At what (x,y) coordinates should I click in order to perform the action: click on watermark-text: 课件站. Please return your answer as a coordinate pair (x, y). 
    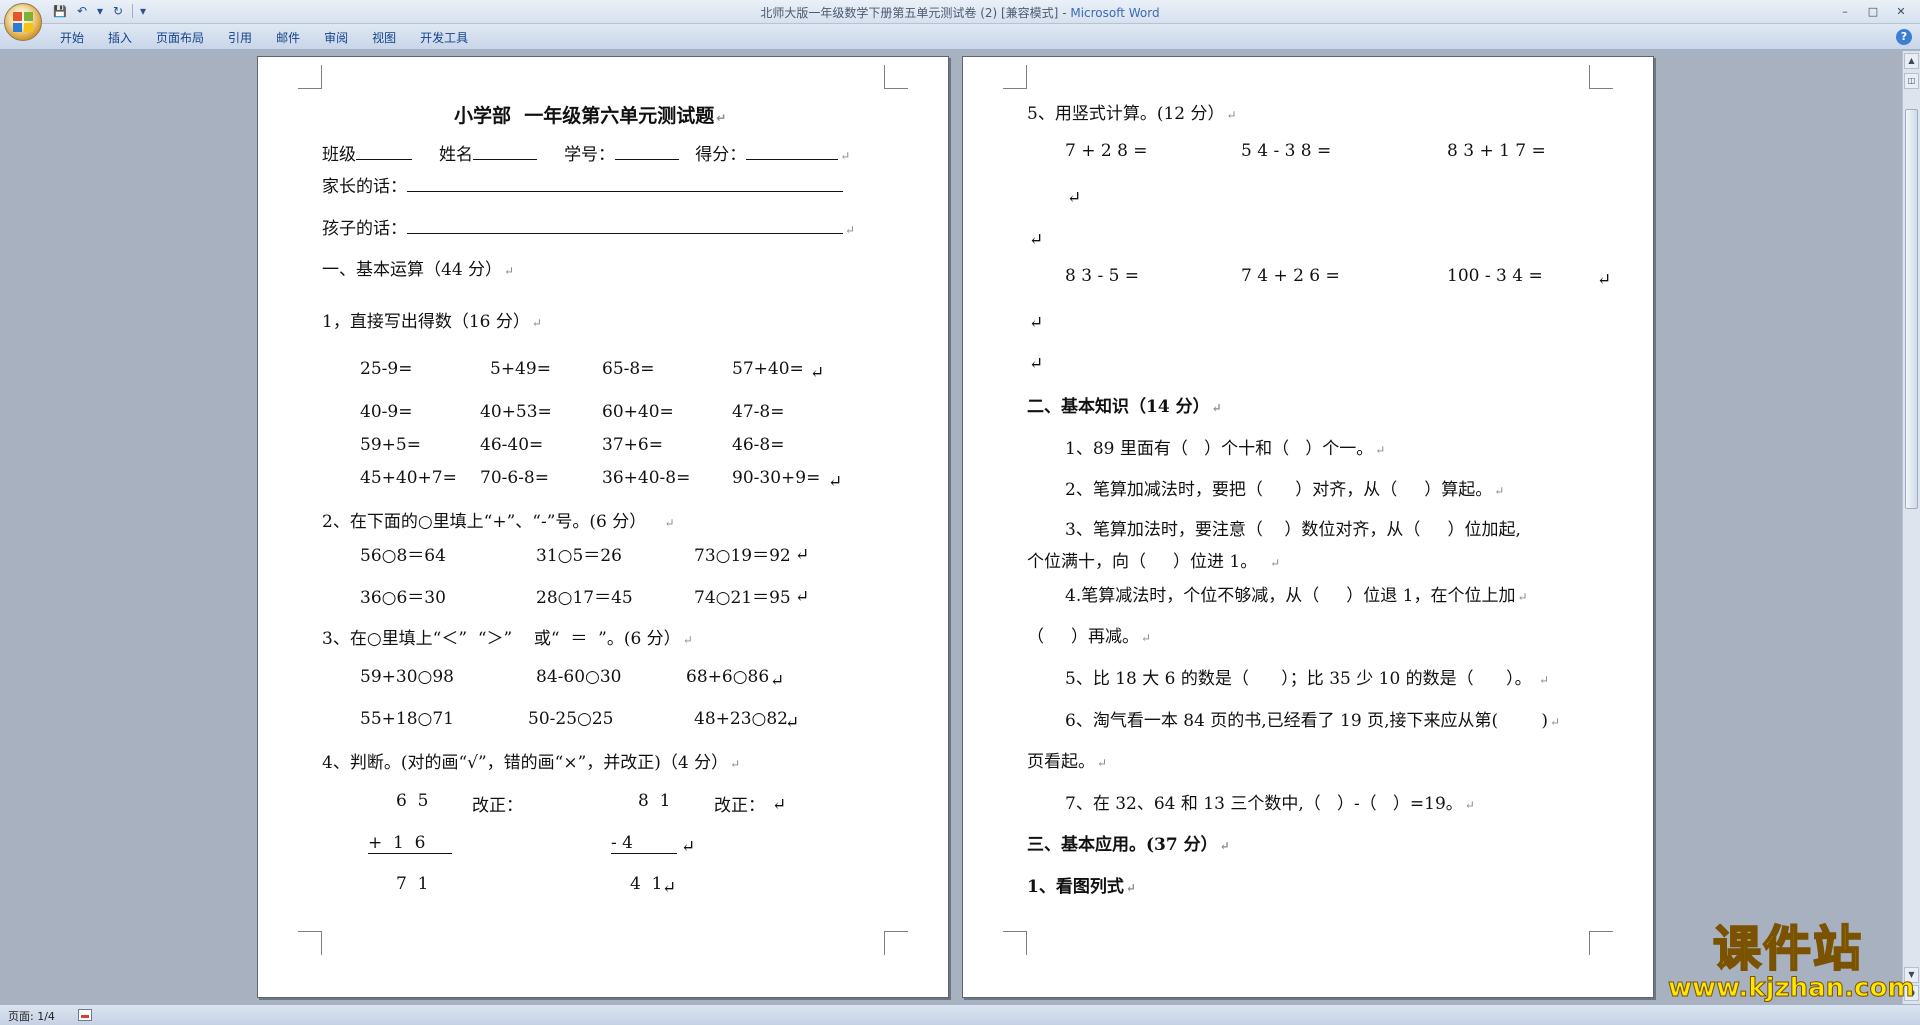
    Looking at the image, I should click on (1787, 949).